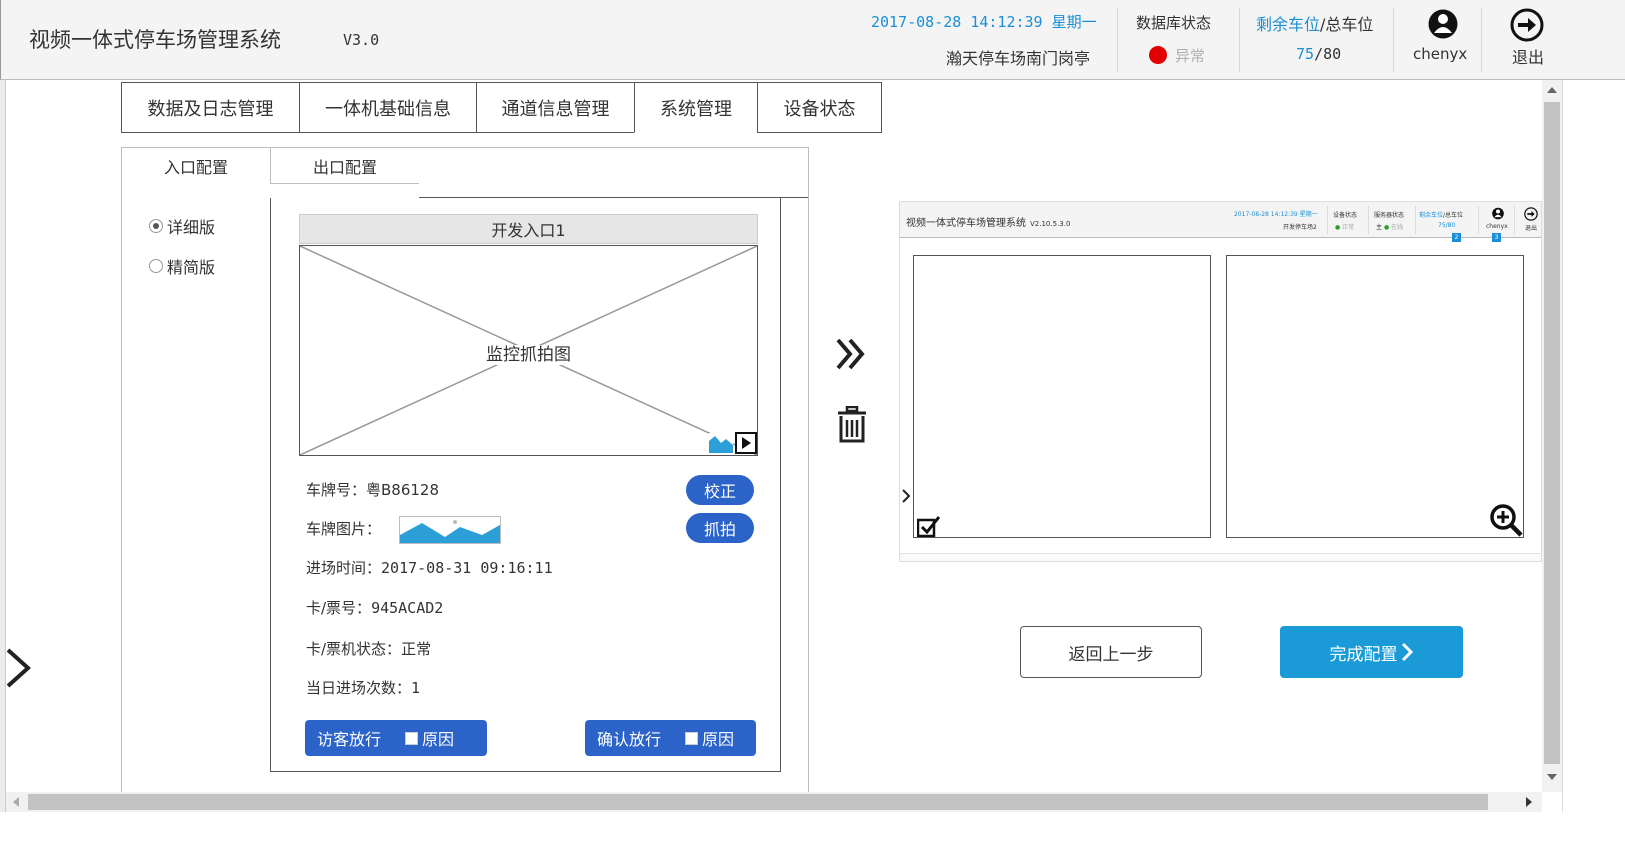 This screenshot has width=1625, height=848. I want to click on preview-title: 视频一体式停车场管理系统 V2.10.5.3.0, so click(988, 221).